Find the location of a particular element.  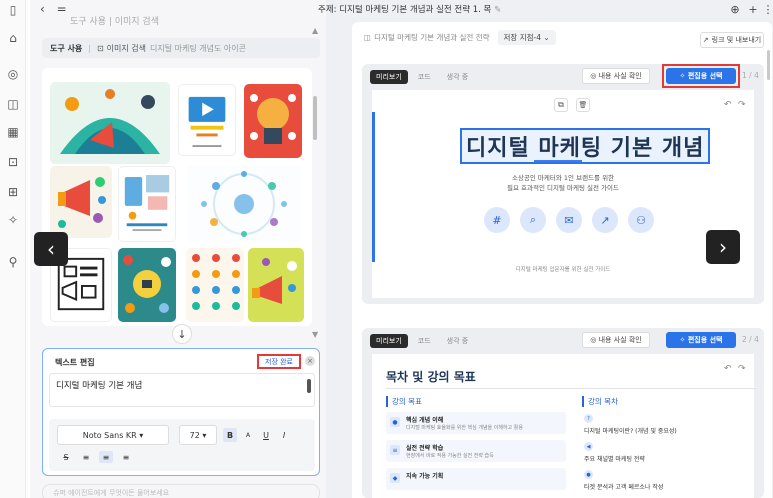

plan-icon: ◆ is located at coordinates (395, 478).